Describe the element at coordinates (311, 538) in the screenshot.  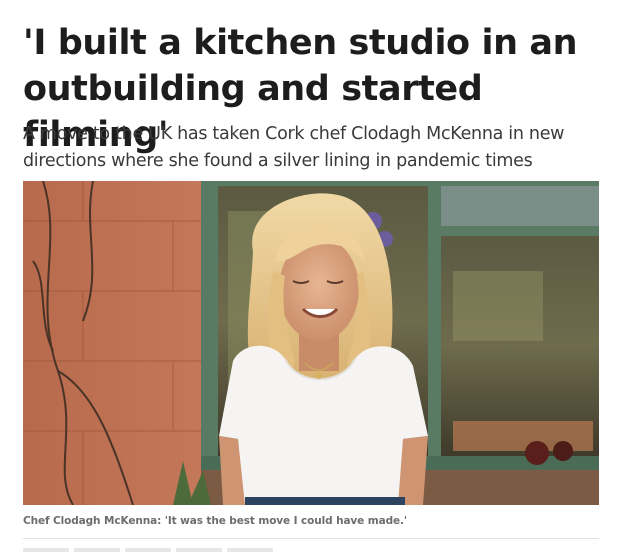
I see `caption-divider` at that location.